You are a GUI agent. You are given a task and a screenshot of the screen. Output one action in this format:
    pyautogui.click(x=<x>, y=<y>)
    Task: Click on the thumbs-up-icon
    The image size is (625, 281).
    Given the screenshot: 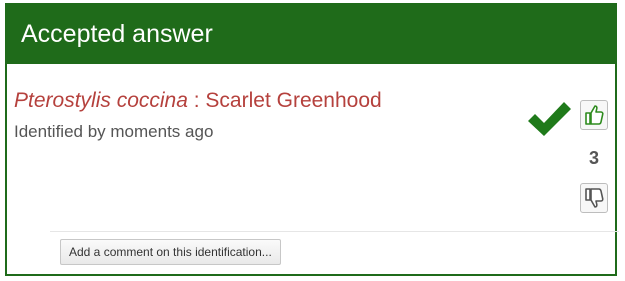 What is the action you would take?
    pyautogui.click(x=594, y=115)
    